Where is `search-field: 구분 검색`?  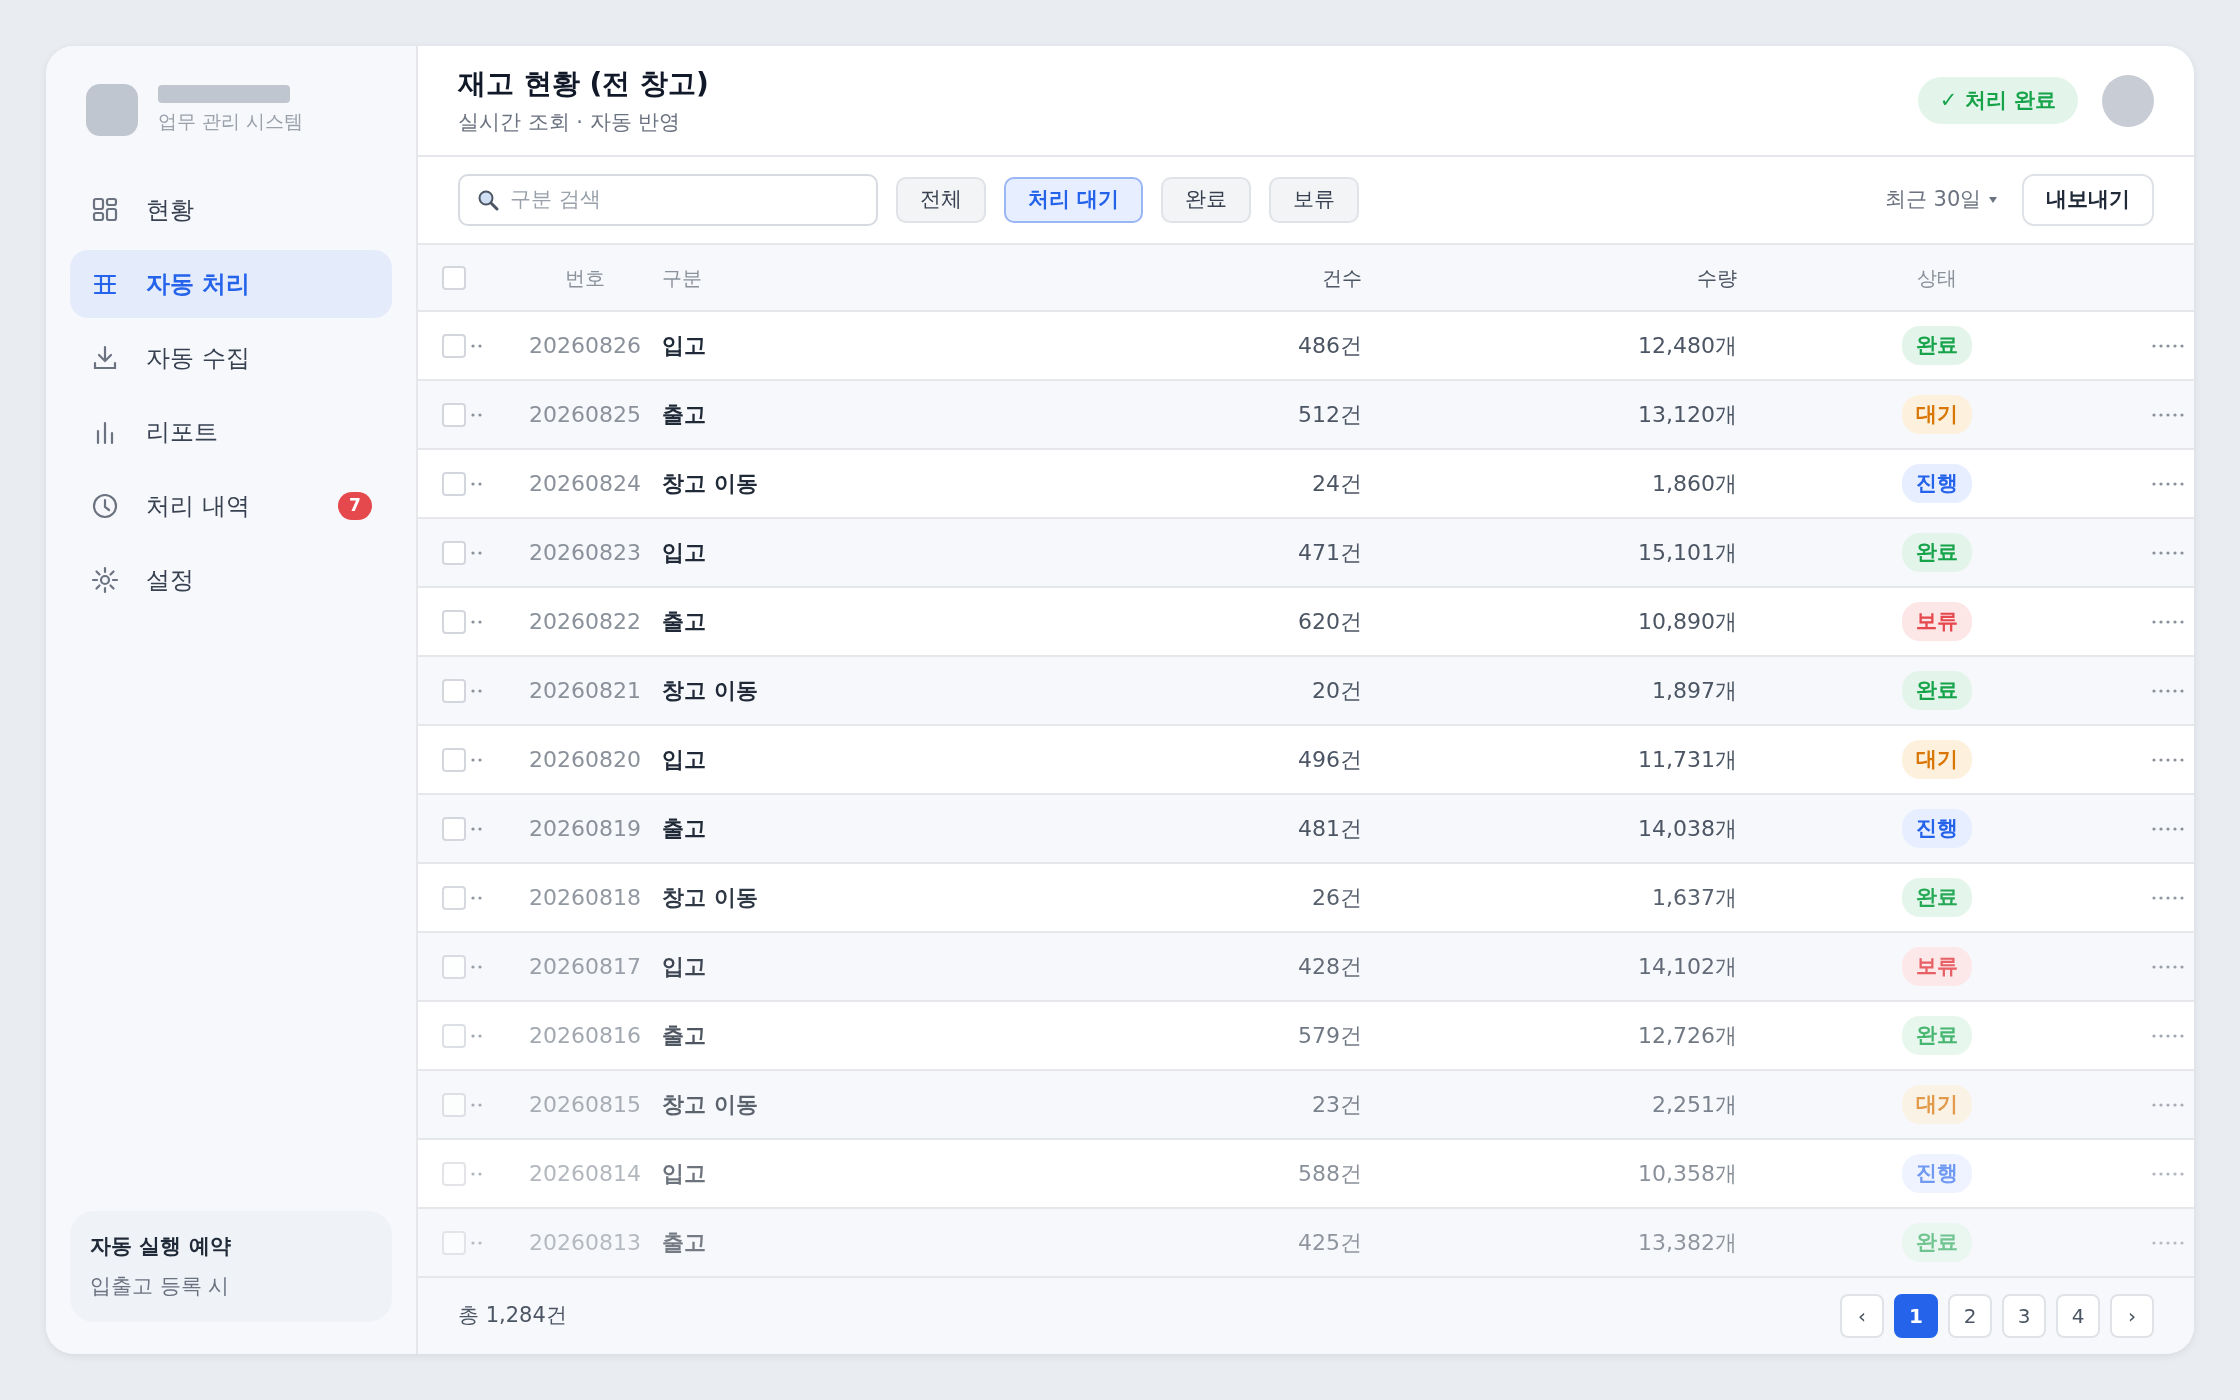 search-field: 구분 검색 is located at coordinates (668, 200).